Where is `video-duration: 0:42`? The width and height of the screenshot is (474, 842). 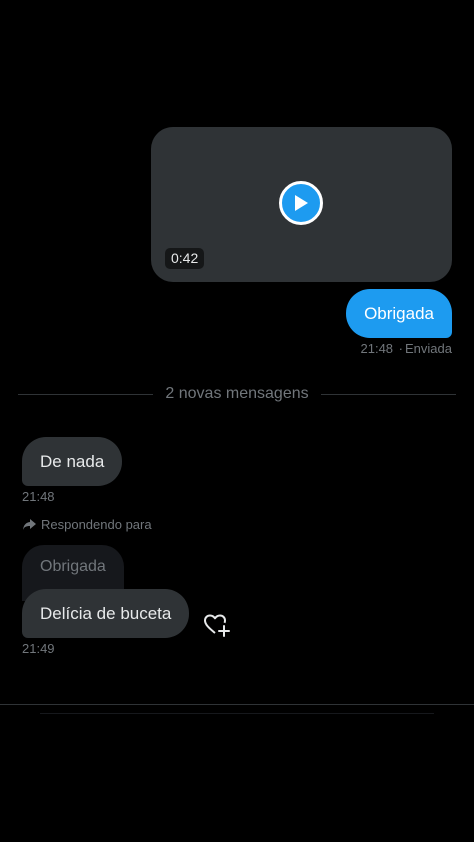 video-duration: 0:42 is located at coordinates (185, 258).